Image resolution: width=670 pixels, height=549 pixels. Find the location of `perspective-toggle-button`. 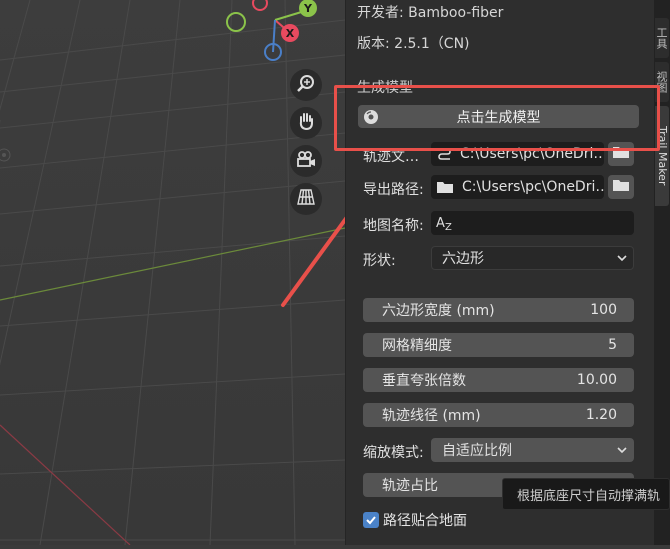

perspective-toggle-button is located at coordinates (306, 199).